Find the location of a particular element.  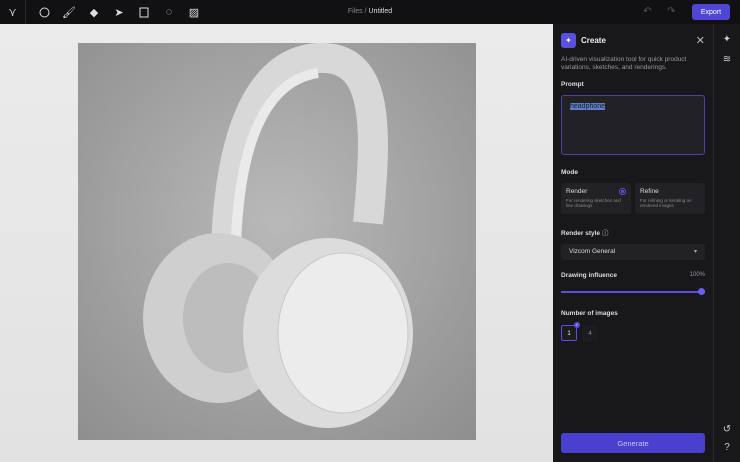

prompt-text: headphone is located at coordinates (588, 106).